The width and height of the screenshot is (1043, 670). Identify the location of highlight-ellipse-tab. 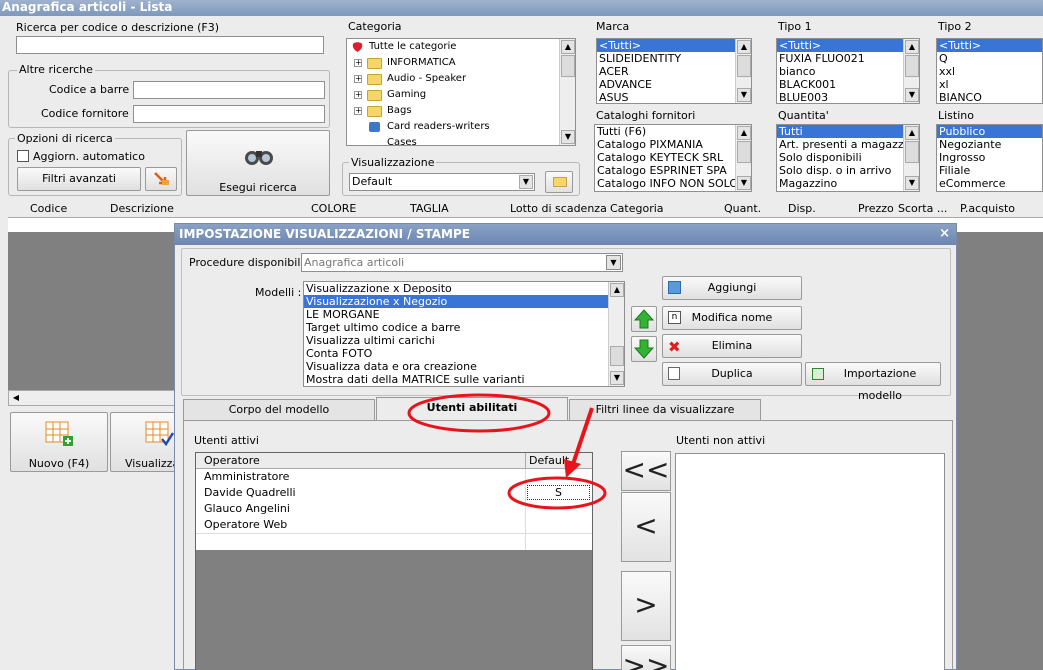
(479, 413).